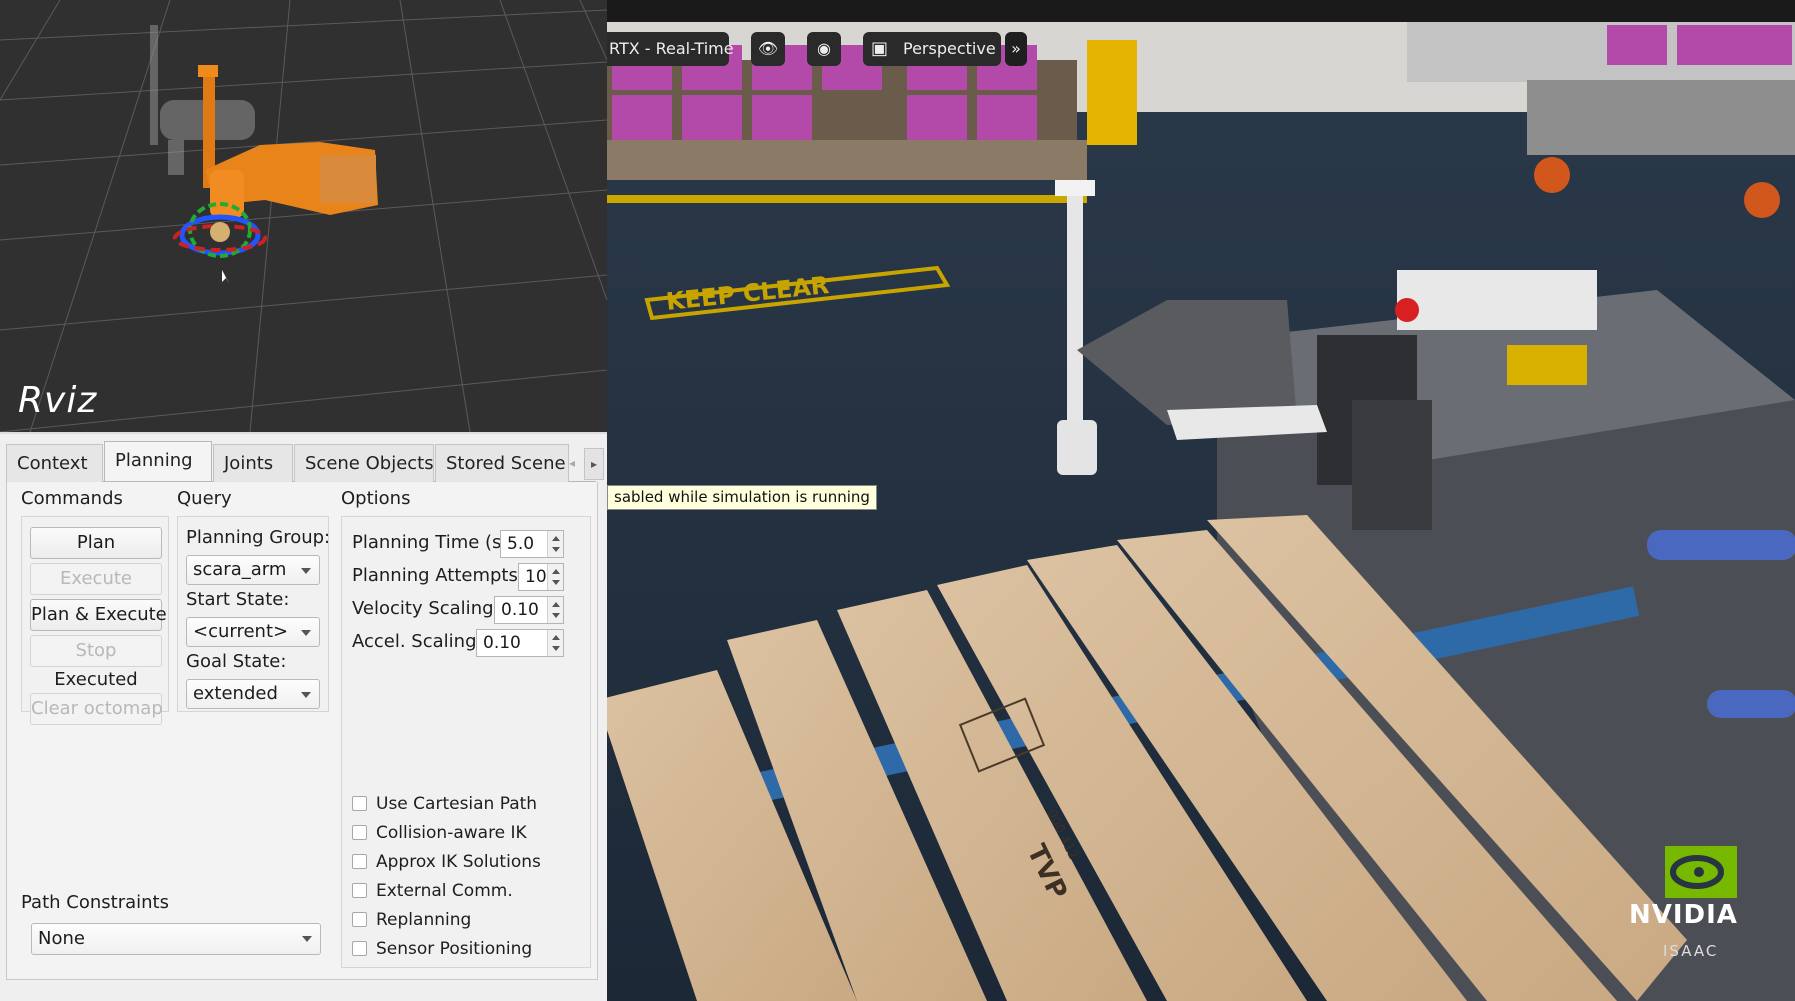 Image resolution: width=1795 pixels, height=1001 pixels. Describe the element at coordinates (594, 464) in the screenshot. I see `tab-scroll-right-icon: ▸` at that location.